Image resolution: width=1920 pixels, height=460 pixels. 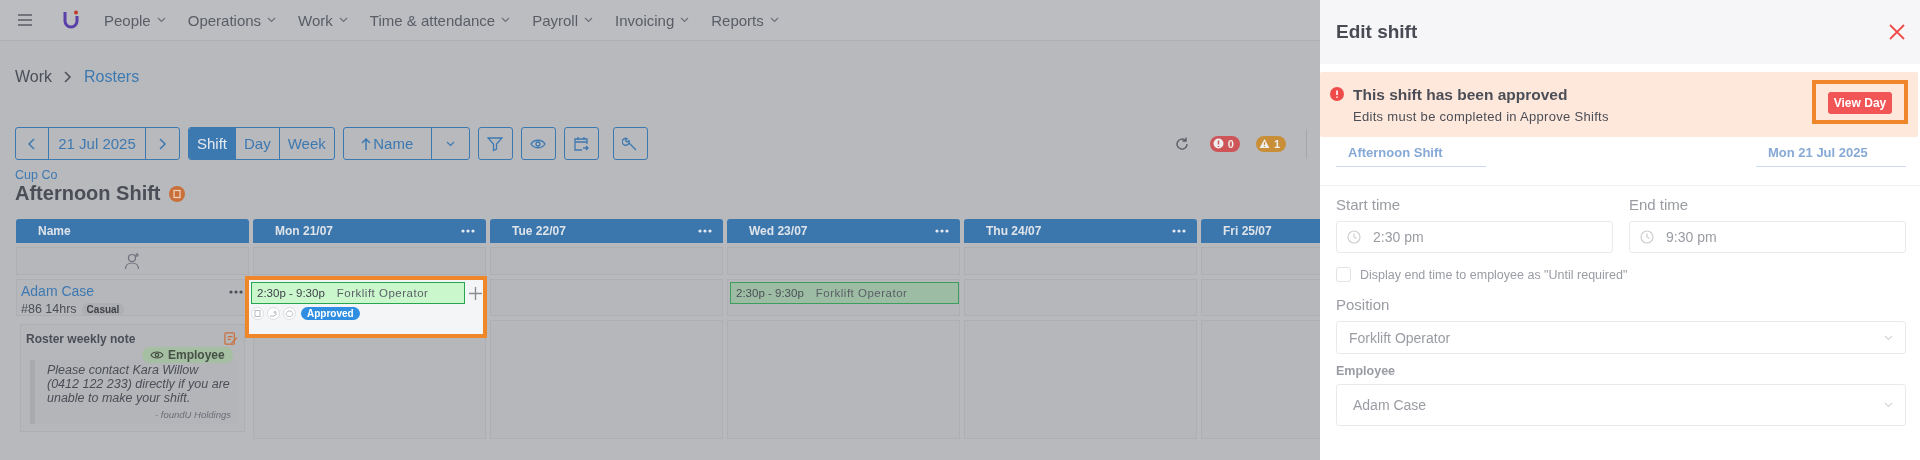 I want to click on field-label: Start time, so click(x=1369, y=204).